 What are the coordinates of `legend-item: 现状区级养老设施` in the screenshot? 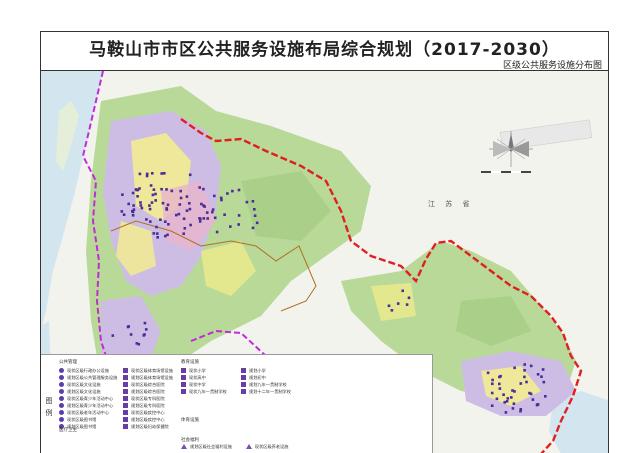 It's located at (266, 446).